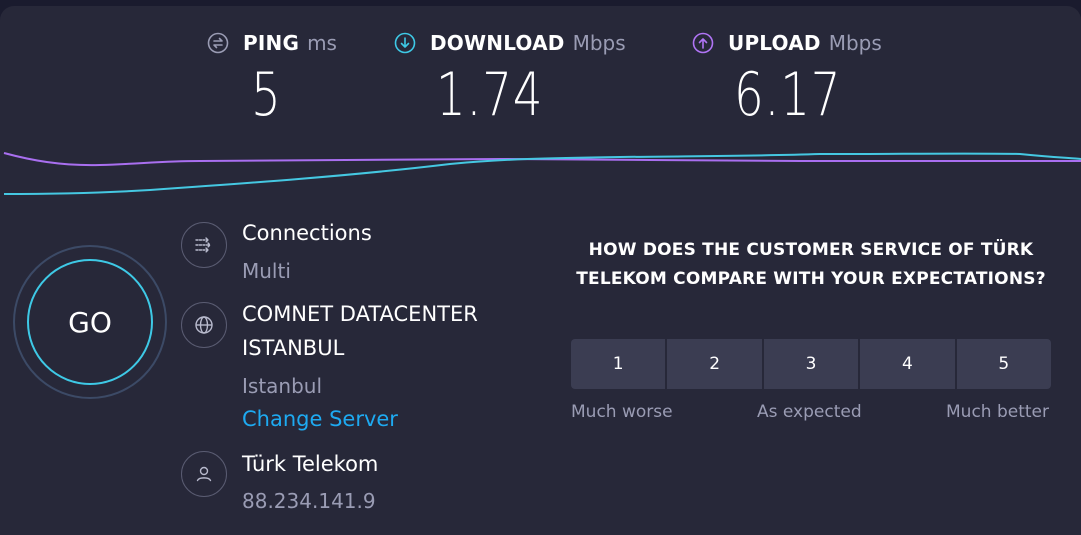 Image resolution: width=1081 pixels, height=535 pixels. I want to click on ping-metric: PING ms 5, so click(272, 80).